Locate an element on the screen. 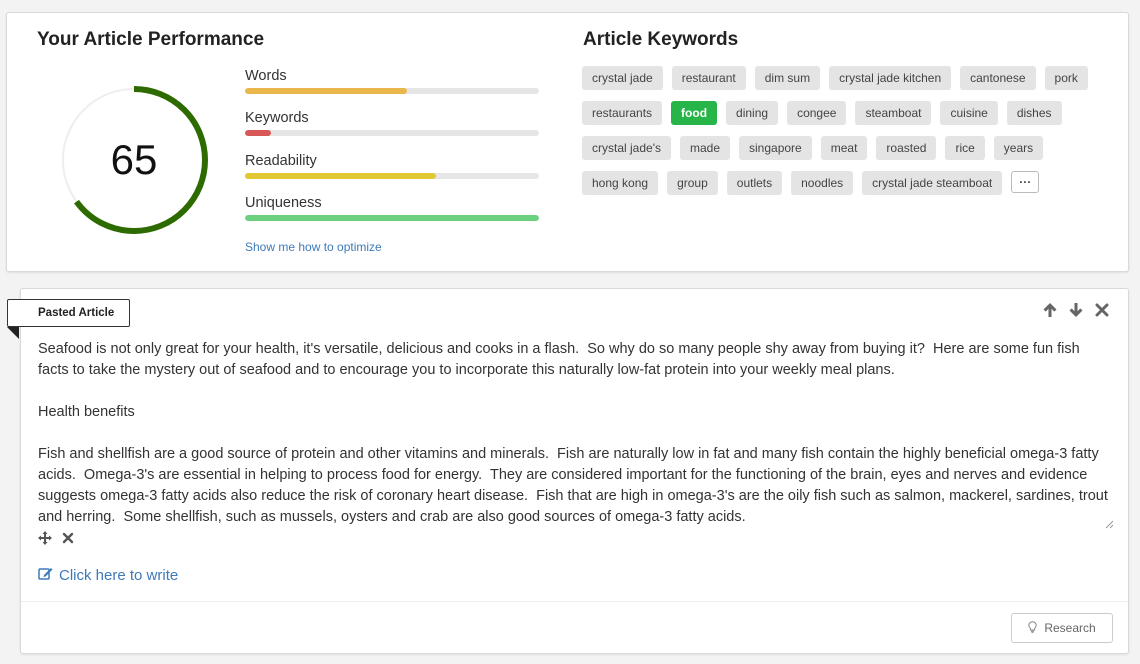 The width and height of the screenshot is (1140, 664). remove-block-icon is located at coordinates (68, 540).